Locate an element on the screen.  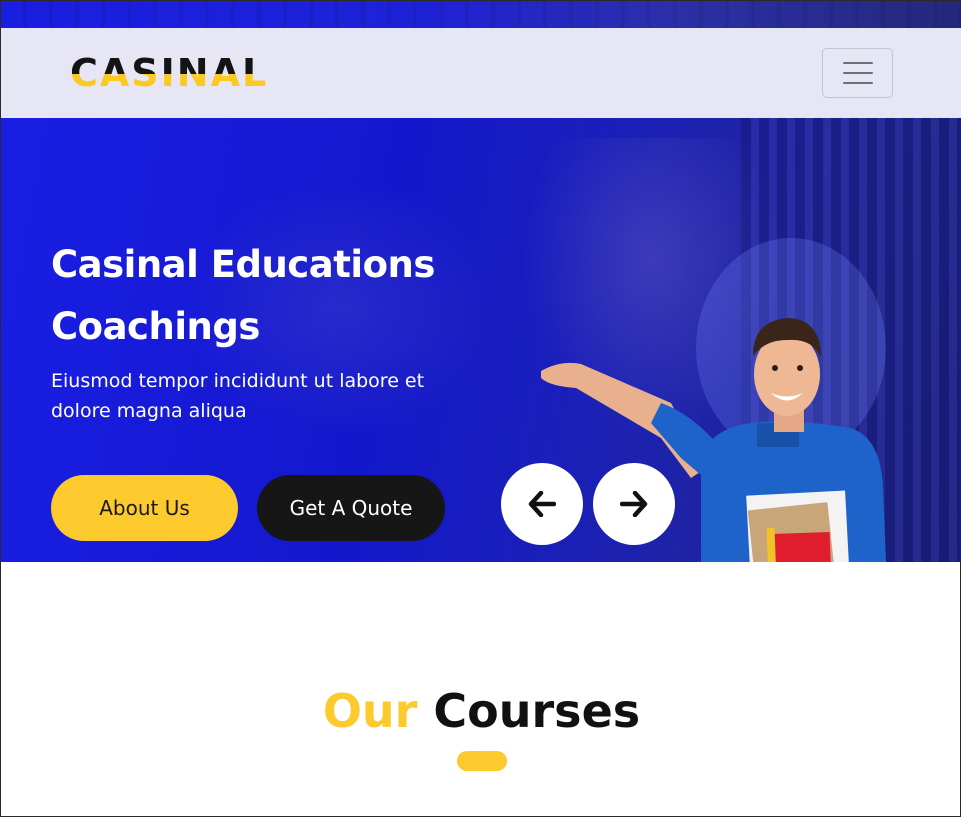
navbar: CASINAL is located at coordinates (481, 73).